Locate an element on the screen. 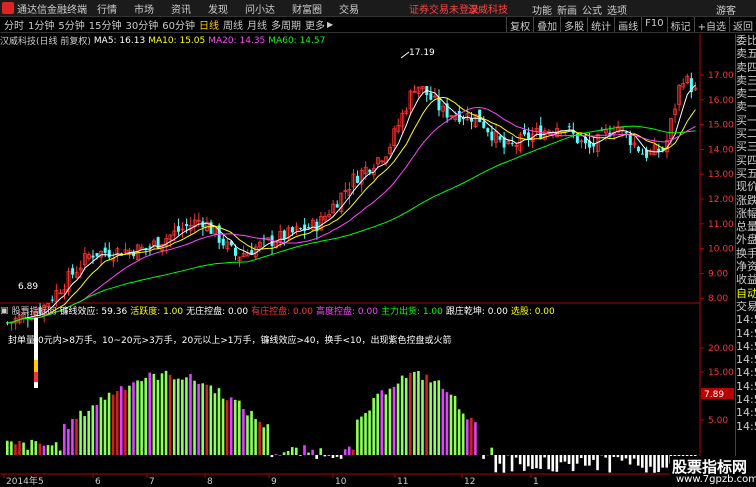  indicator-settings-icon: ▣ is located at coordinates (4, 311).